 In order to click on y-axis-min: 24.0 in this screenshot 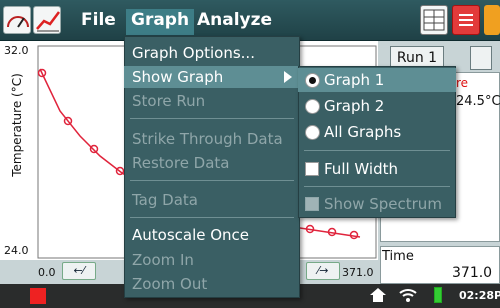, I will do `click(16, 250)`.